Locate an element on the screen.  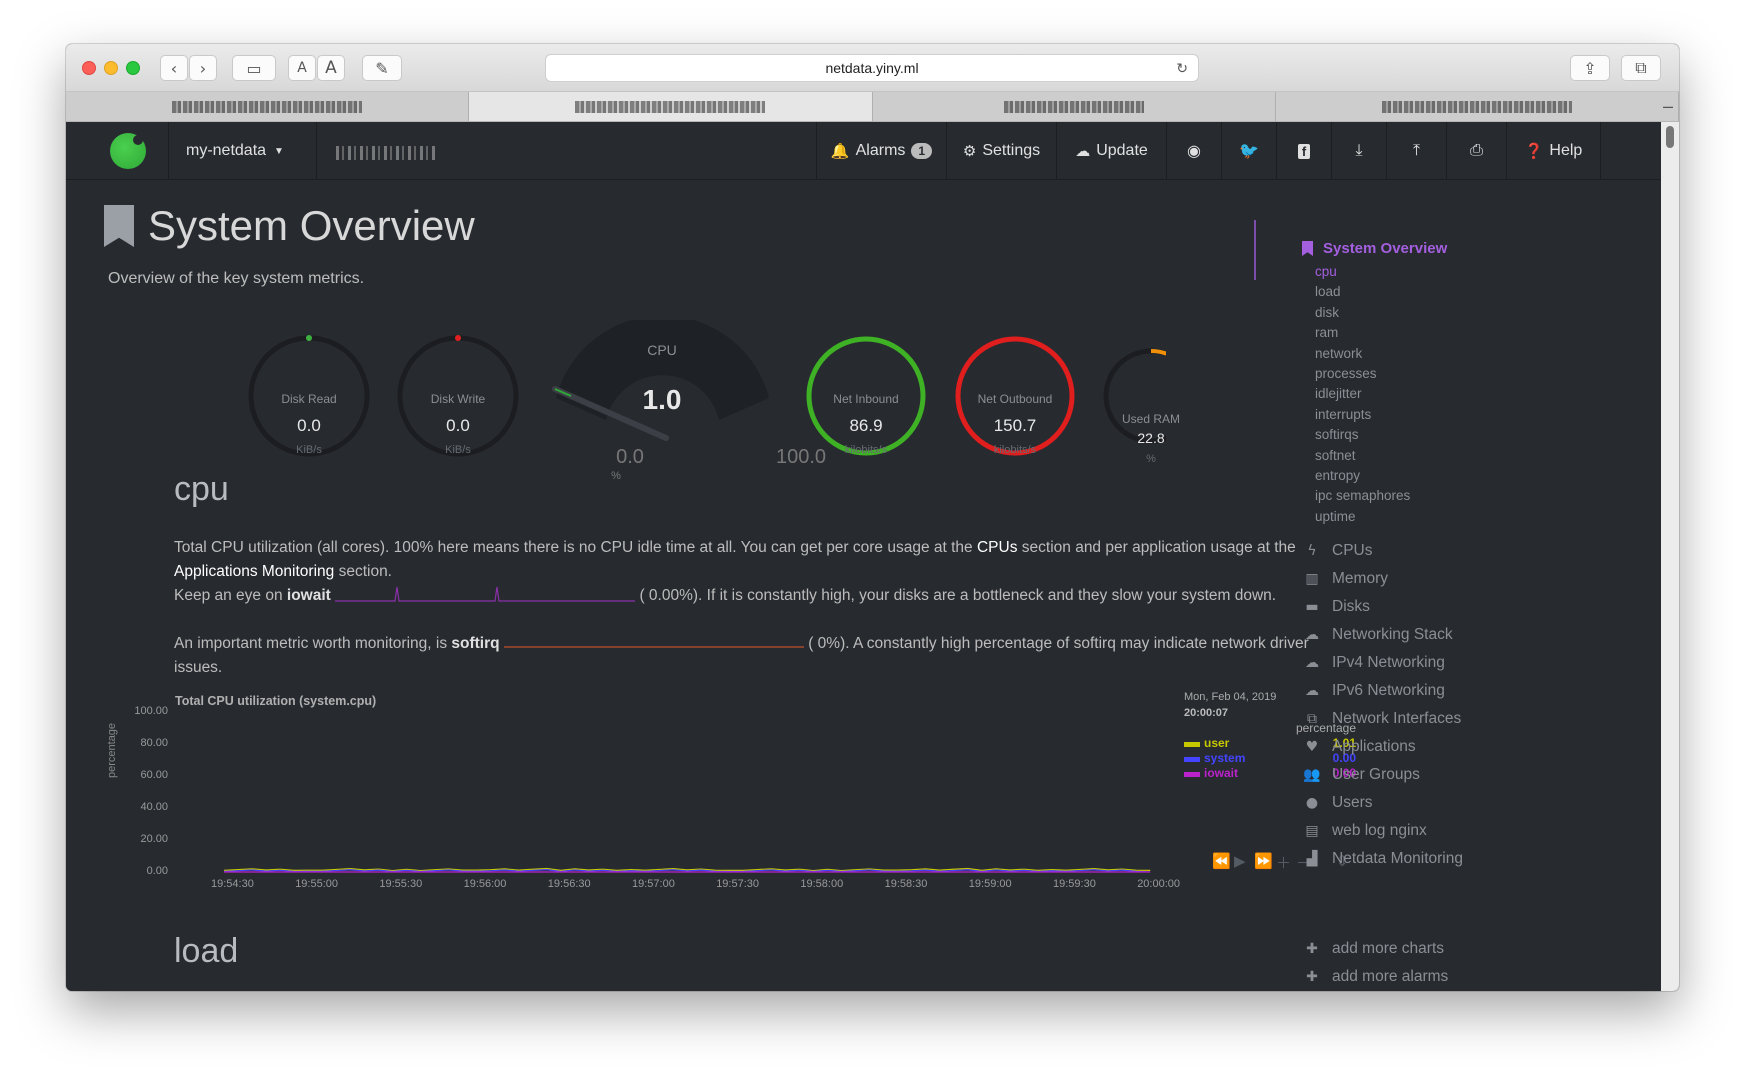
github-button: ◉ is located at coordinates (1193, 151).